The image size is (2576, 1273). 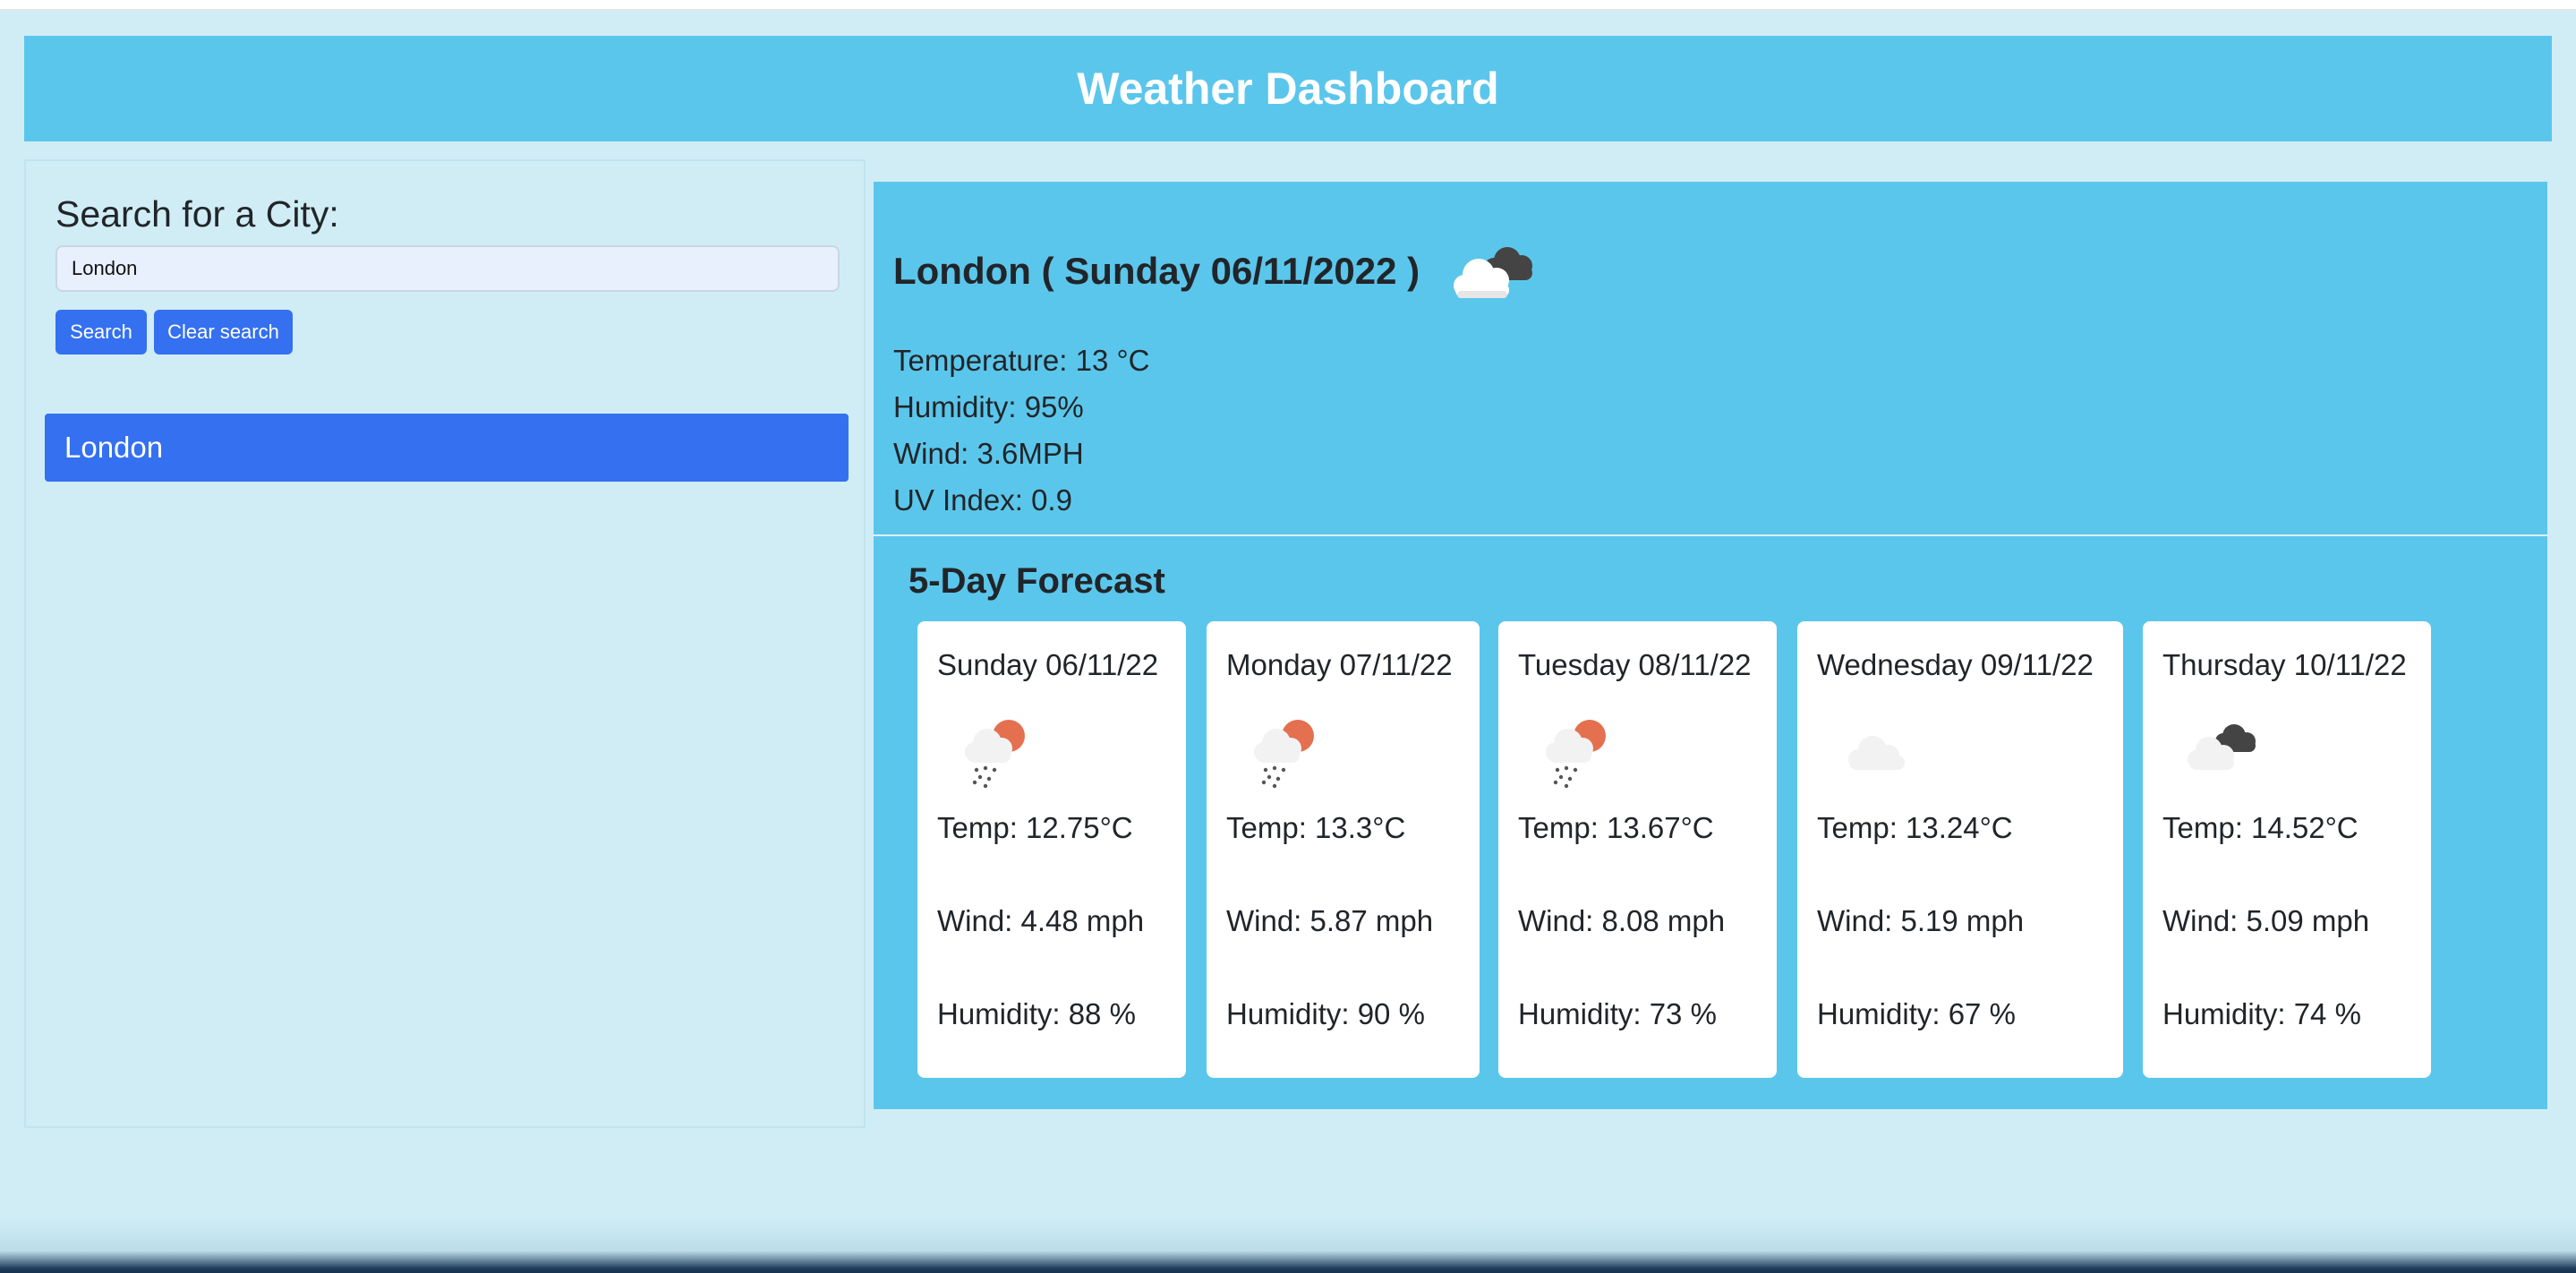 What do you see at coordinates (1325, 1013) in the screenshot?
I see `forecast-humidity: Humidity: 90 %` at bounding box center [1325, 1013].